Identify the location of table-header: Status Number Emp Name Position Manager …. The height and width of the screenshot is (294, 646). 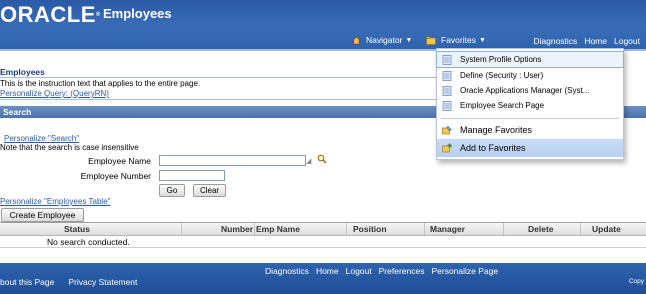
(323, 229).